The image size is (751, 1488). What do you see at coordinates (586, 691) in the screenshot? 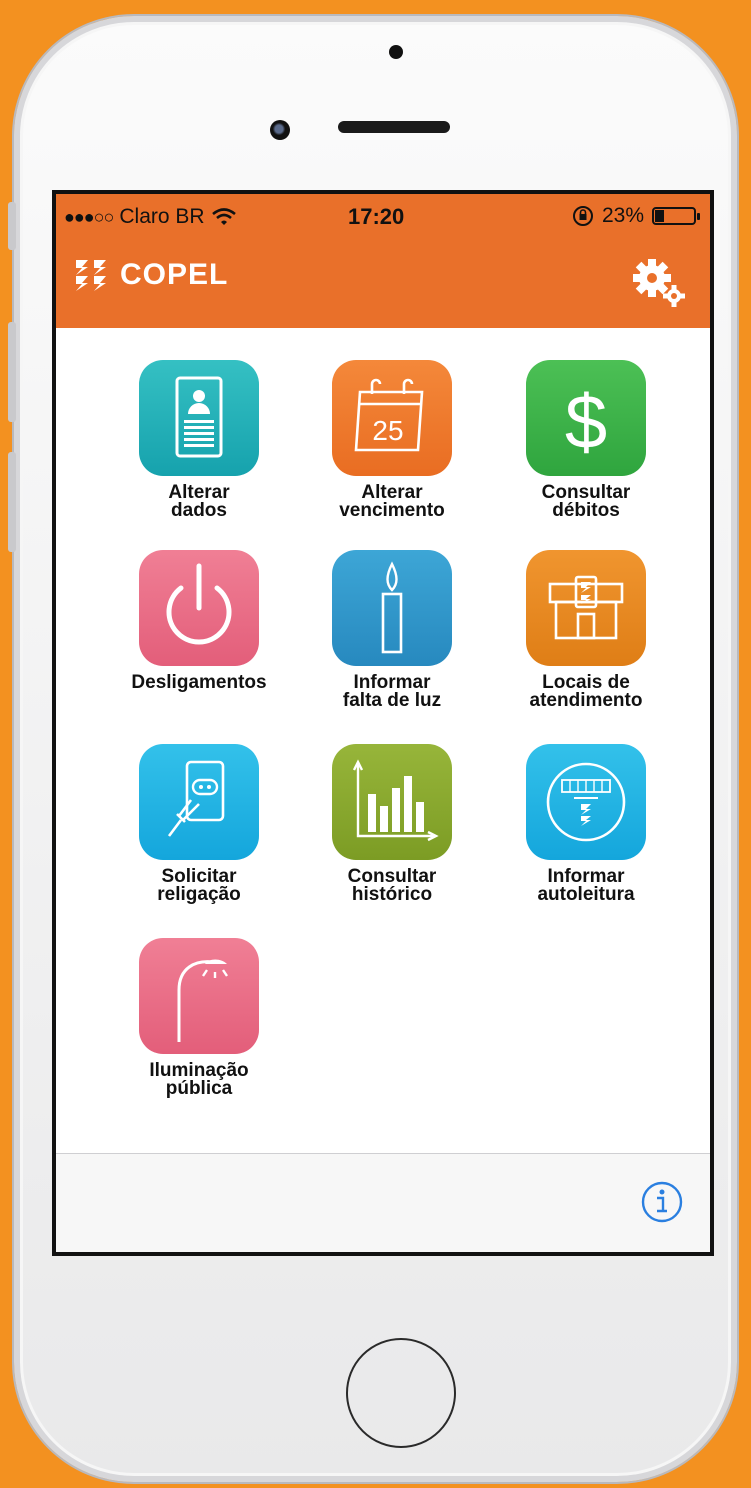
I see `tile-label: Locais de atendimento` at bounding box center [586, 691].